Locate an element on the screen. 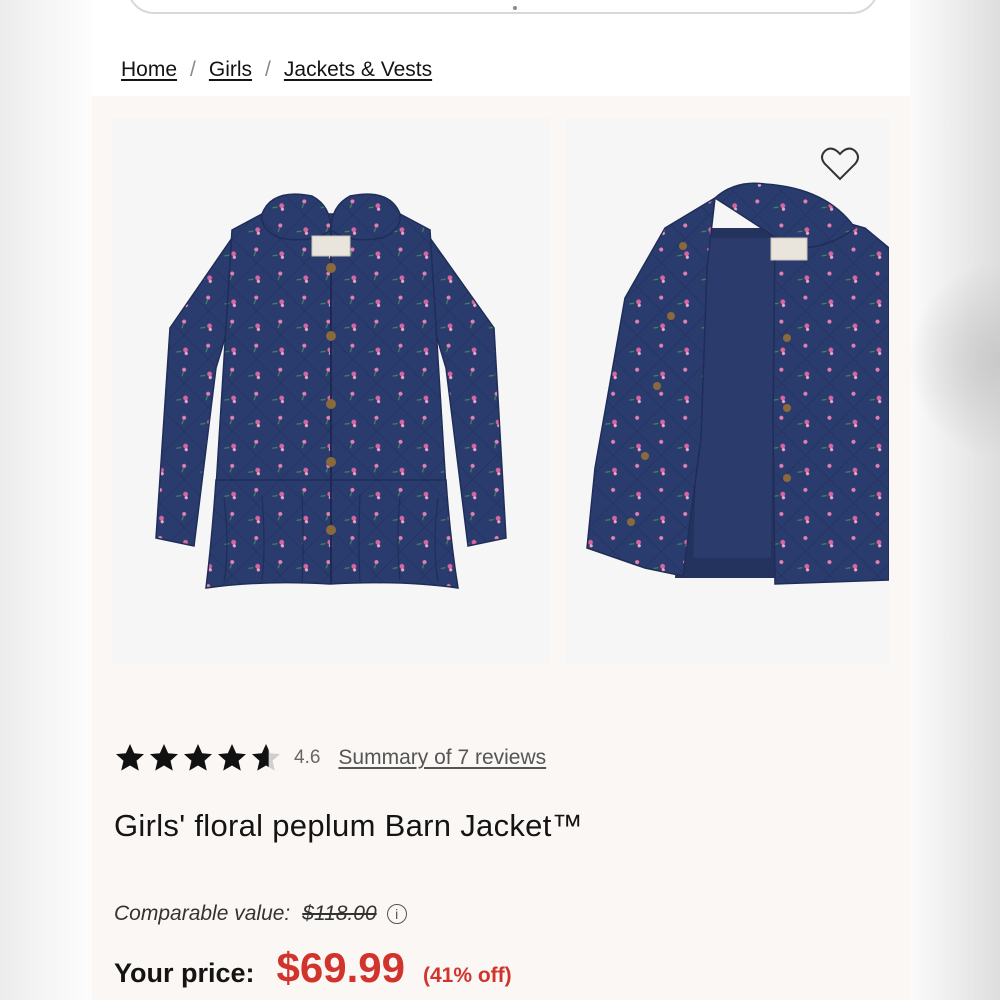 This screenshot has width=1000, height=1000. price-row: Your price: $69.99 (41% off) is located at coordinates (313, 968).